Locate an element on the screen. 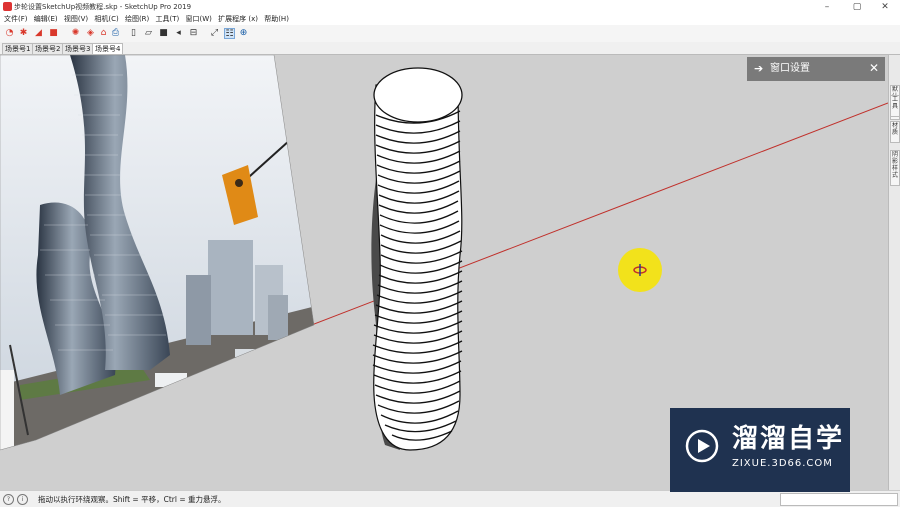 The width and height of the screenshot is (900, 507). tray-tab-tools: 工具 is located at coordinates (895, 106).